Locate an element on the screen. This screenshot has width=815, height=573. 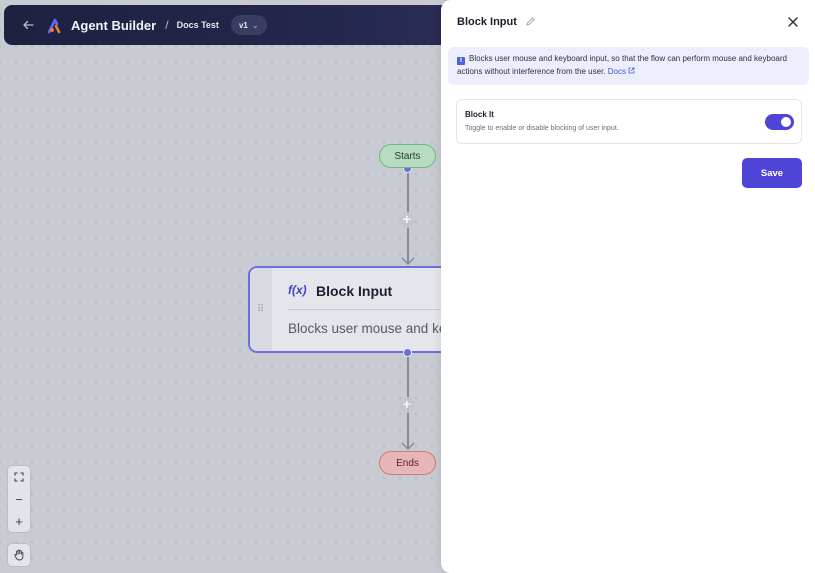
docs-link: Docs is located at coordinates (621, 71).